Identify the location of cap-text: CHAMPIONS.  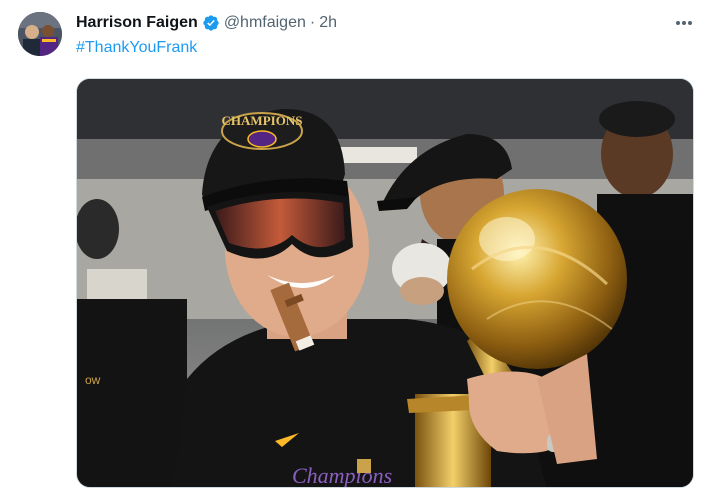
(262, 120).